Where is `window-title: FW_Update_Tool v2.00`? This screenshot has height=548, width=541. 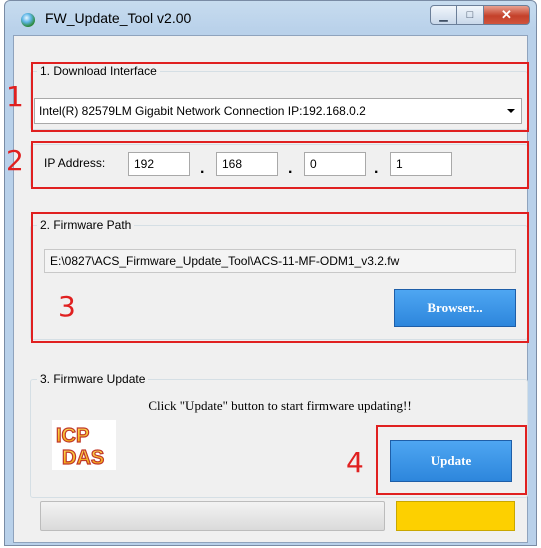 window-title: FW_Update_Tool v2.00 is located at coordinates (118, 18).